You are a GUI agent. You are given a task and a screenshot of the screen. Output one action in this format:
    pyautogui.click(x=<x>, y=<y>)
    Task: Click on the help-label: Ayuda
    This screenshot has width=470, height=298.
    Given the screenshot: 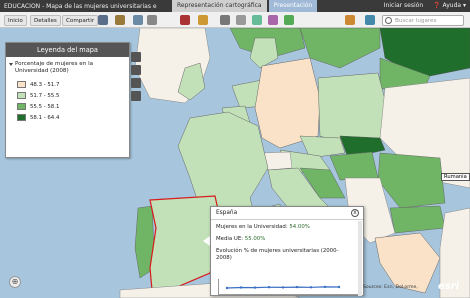 What is the action you would take?
    pyautogui.click(x=452, y=5)
    